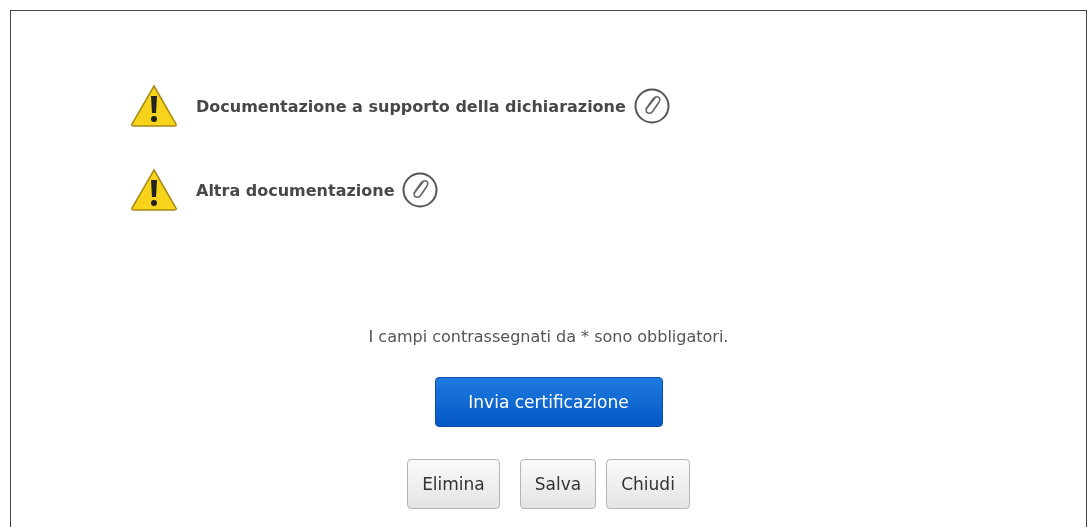 The width and height of the screenshot is (1088, 527). Describe the element at coordinates (295, 190) in the screenshot. I see `document-label: Altra documentazione` at that location.